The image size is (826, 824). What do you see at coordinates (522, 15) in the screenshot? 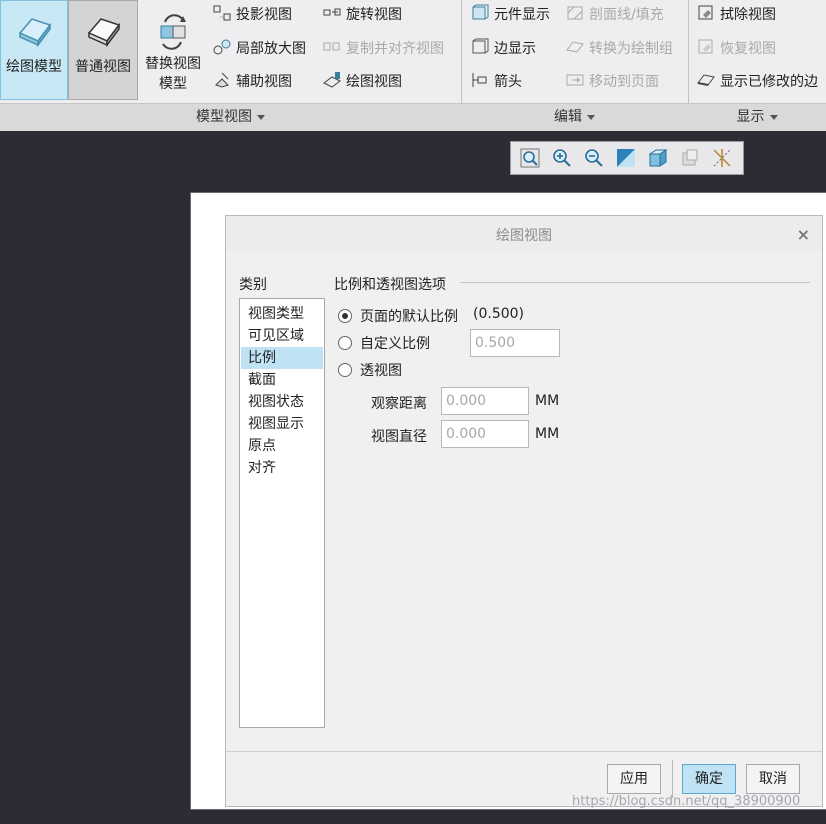
I see `component-display-label: 元件显示` at bounding box center [522, 15].